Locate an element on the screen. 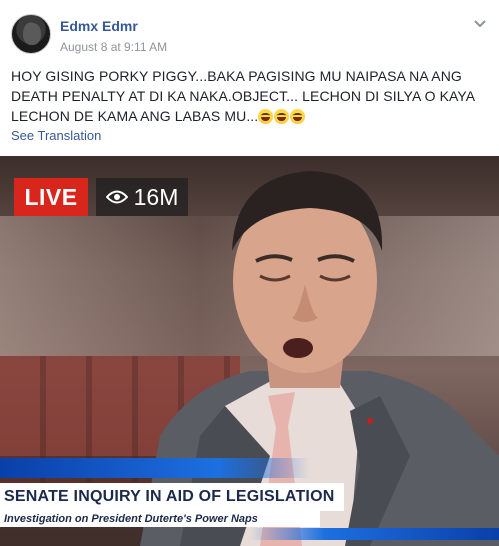 The width and height of the screenshot is (499, 546). see-translation-link: See Translation is located at coordinates (56, 135).